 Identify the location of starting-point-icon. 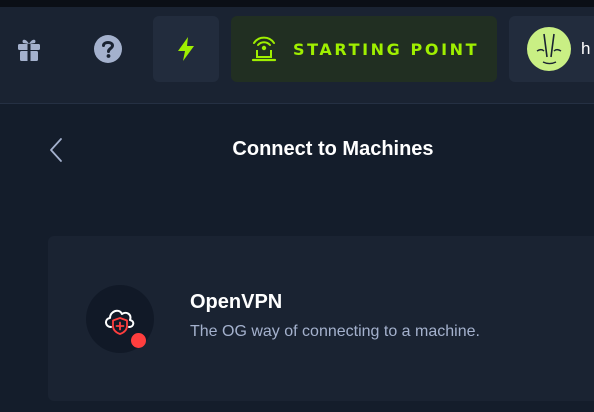
(264, 49).